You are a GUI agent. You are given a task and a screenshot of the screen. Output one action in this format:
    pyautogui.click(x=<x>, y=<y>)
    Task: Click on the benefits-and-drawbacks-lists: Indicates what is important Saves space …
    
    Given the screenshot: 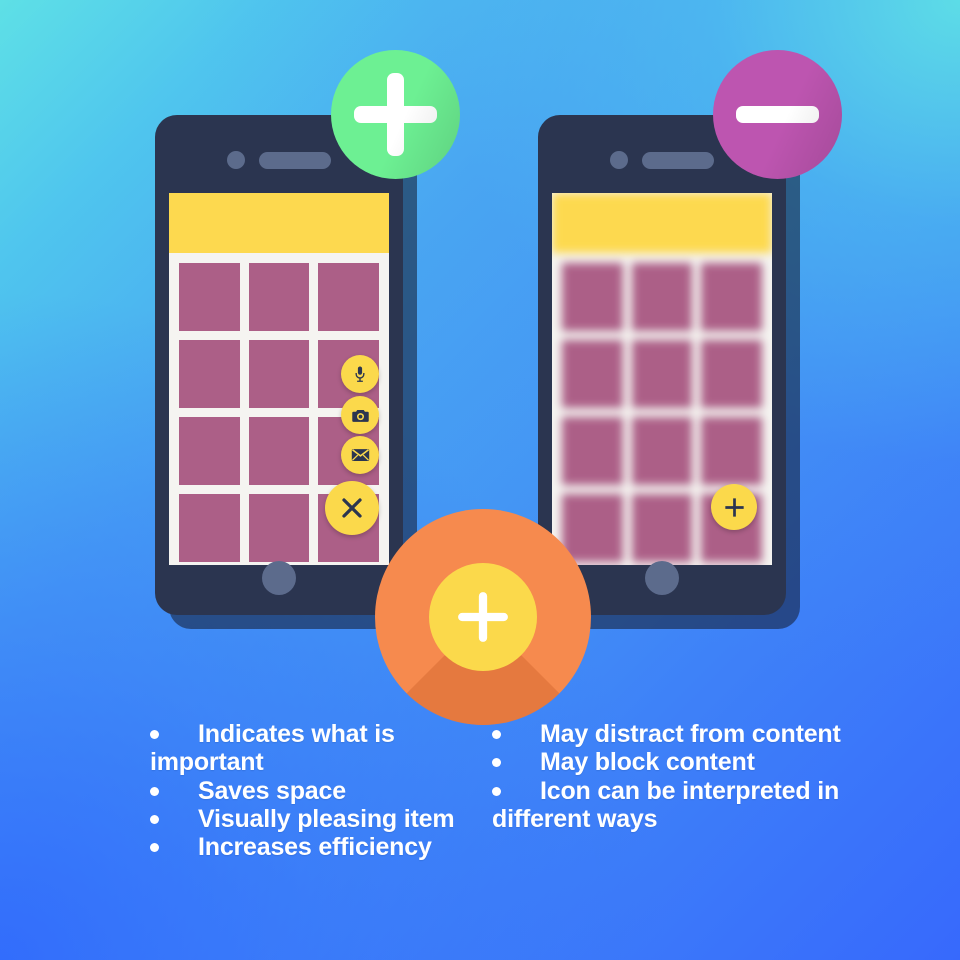 What is the action you would take?
    pyautogui.click(x=480, y=790)
    